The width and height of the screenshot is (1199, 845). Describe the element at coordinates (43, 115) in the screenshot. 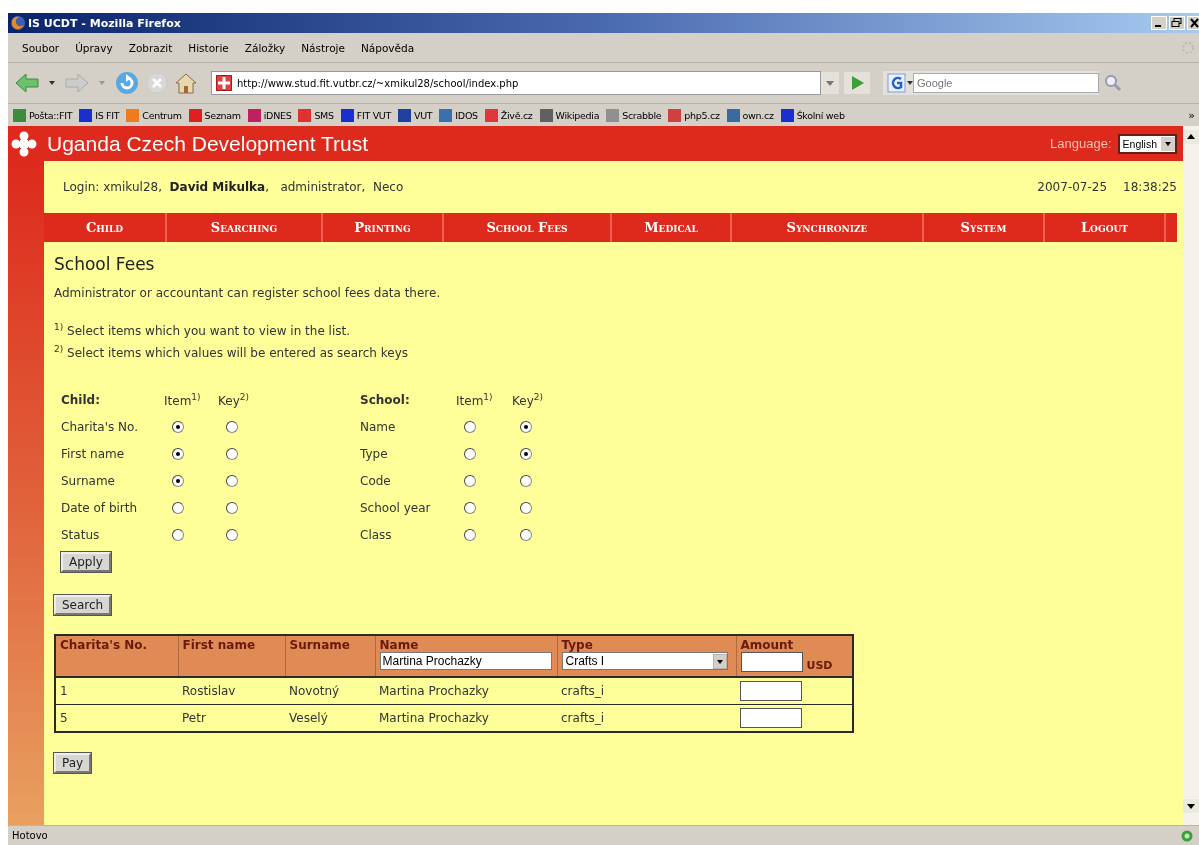

I see `bookmark-item: Pošta::FIT` at that location.